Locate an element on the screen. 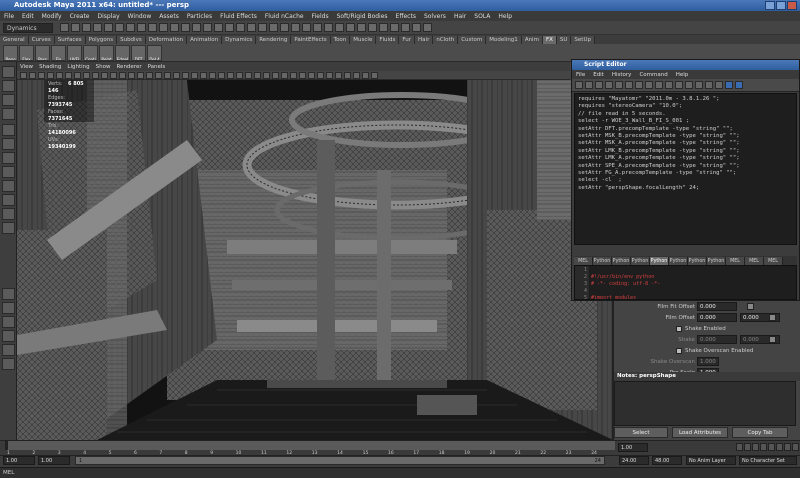 The width and height of the screenshot is (800, 478). shelf-tab-deformation: Deformation is located at coordinates (166, 40).